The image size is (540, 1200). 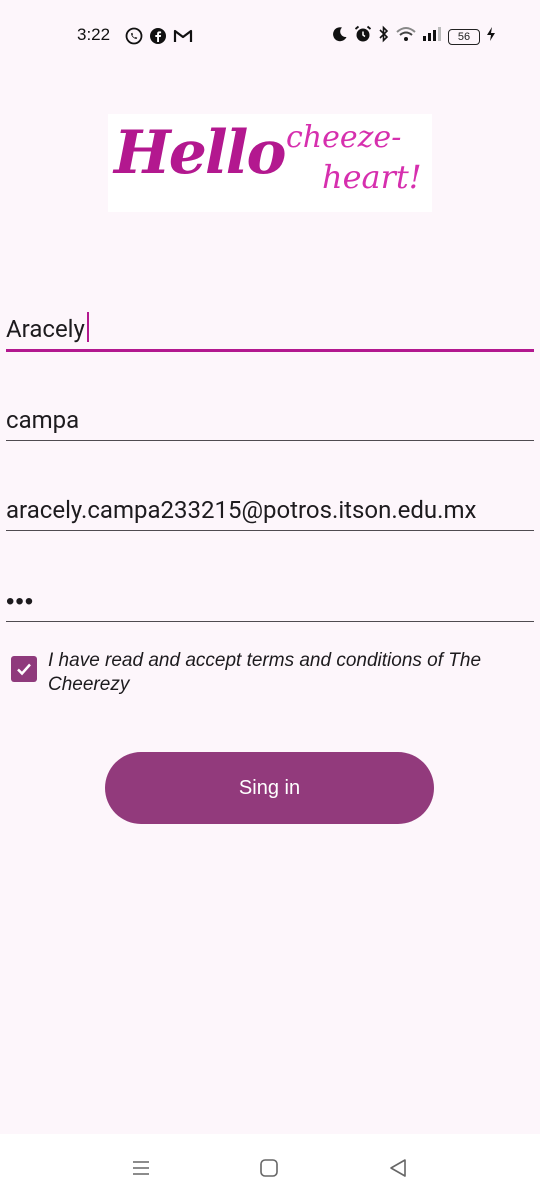 I want to click on alarm-icon, so click(x=363, y=36).